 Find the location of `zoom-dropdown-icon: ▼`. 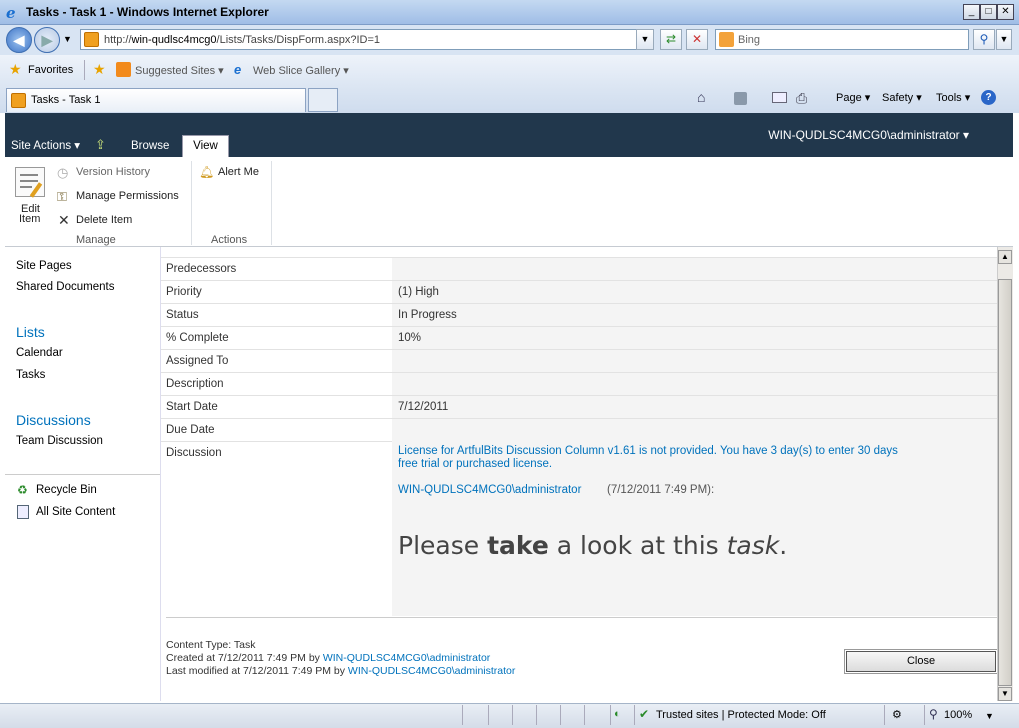

zoom-dropdown-icon: ▼ is located at coordinates (989, 716).